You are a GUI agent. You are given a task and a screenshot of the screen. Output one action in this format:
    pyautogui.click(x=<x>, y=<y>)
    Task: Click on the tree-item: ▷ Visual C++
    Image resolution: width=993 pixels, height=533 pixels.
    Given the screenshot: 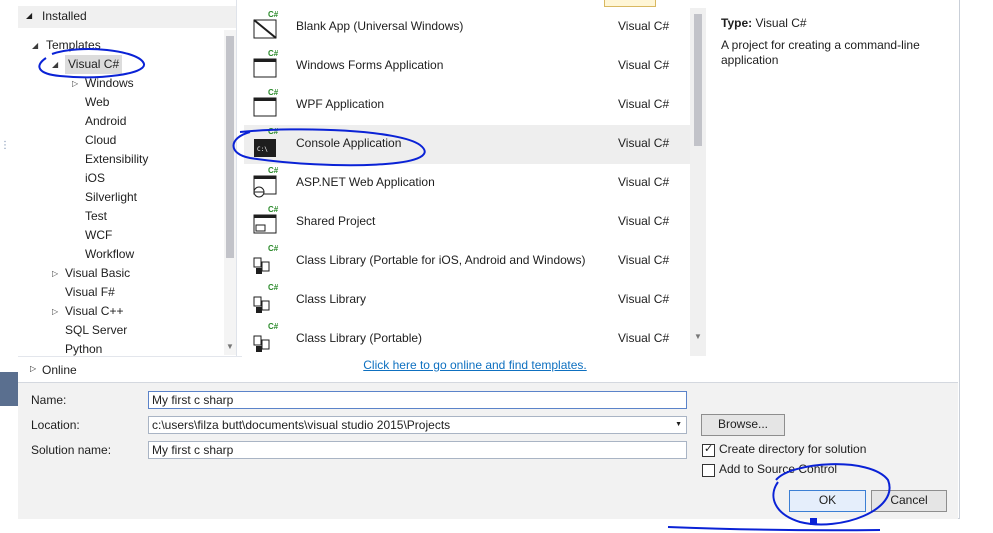 What is the action you would take?
    pyautogui.click(x=138, y=311)
    